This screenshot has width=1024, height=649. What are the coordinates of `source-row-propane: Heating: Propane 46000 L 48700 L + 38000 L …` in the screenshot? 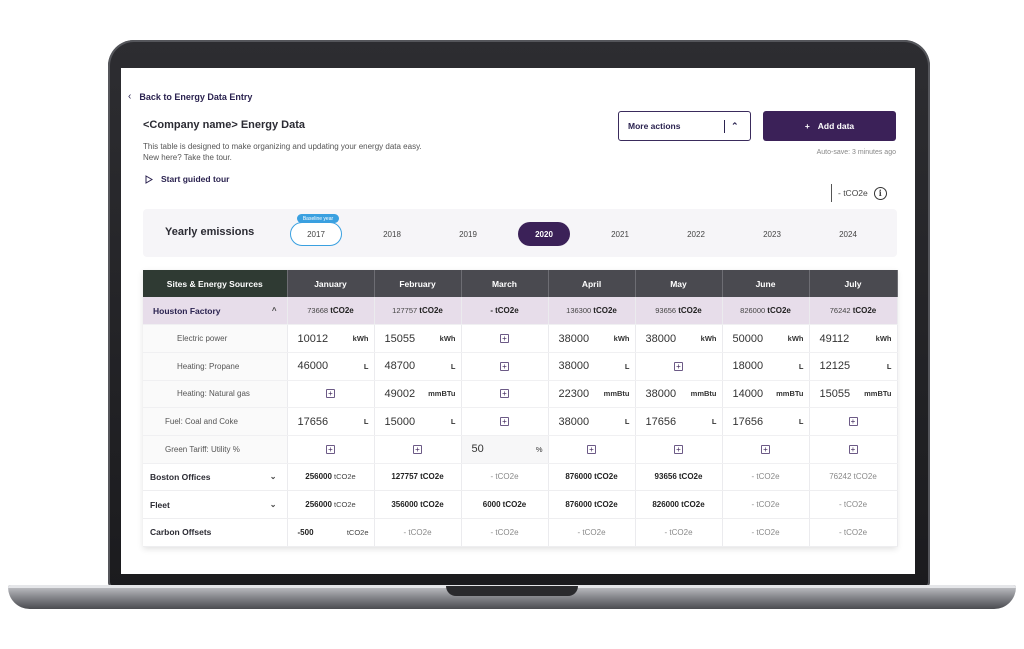 It's located at (520, 366).